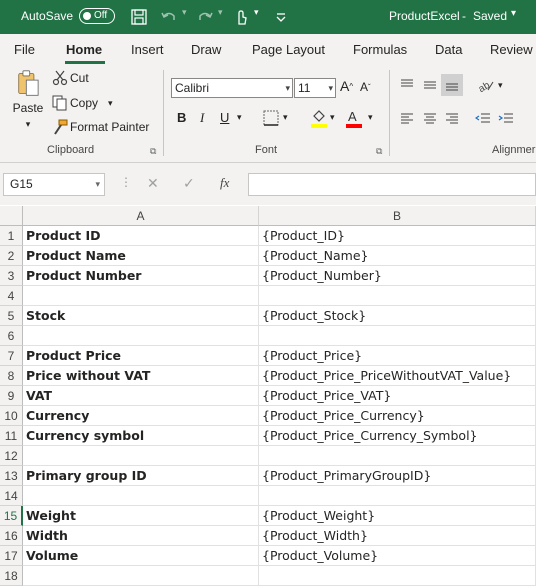 The image size is (536, 587). I want to click on bottom-align-button, so click(452, 85).